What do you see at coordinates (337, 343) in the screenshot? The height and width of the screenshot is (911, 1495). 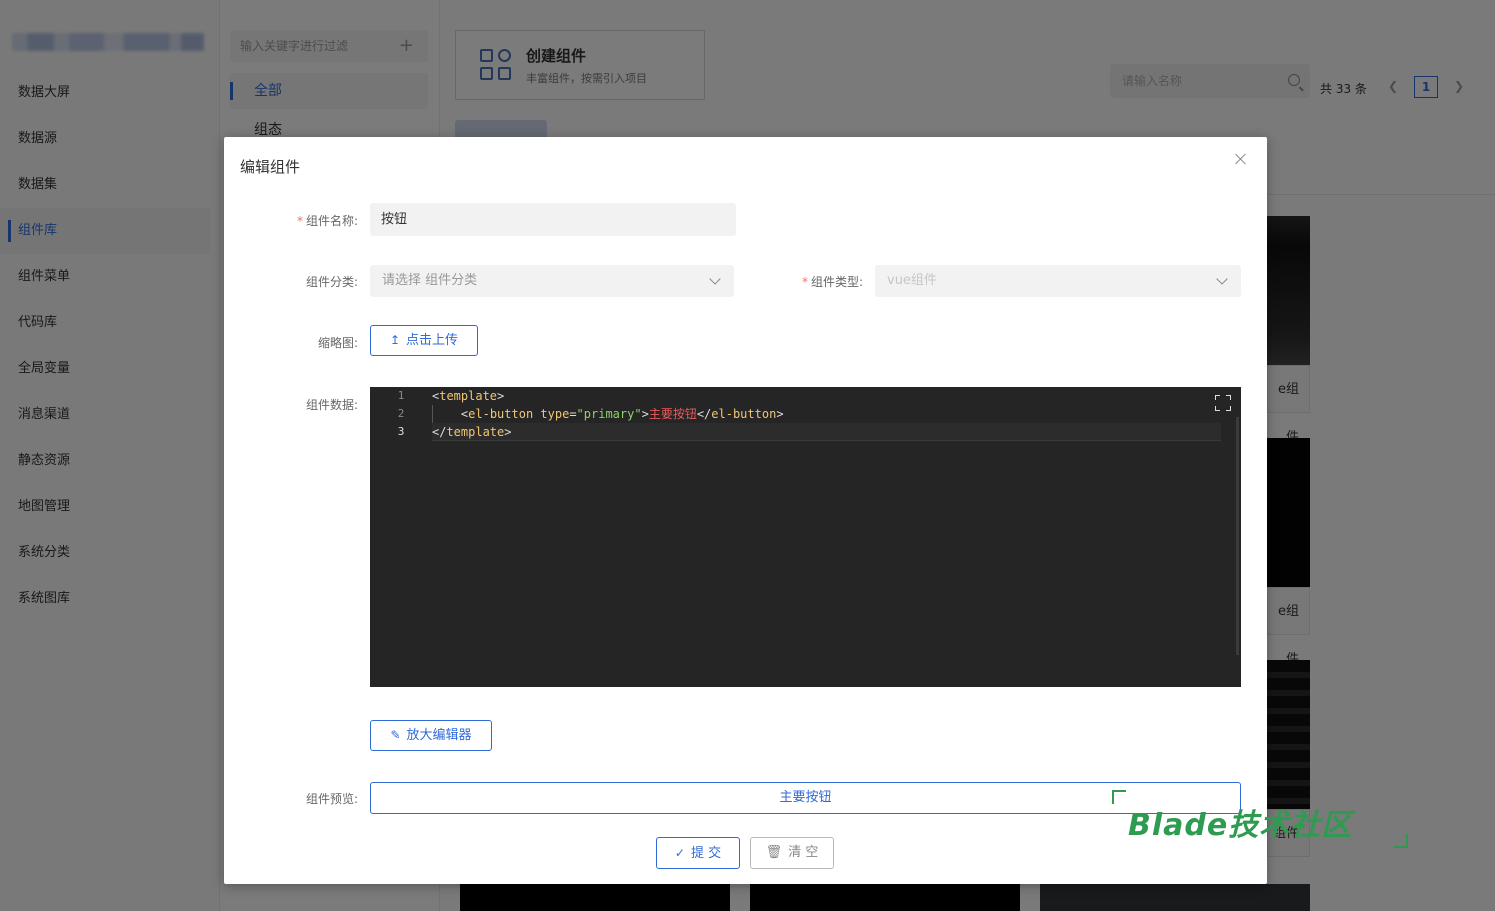 I see `thumbnail-label: 缩略图:` at bounding box center [337, 343].